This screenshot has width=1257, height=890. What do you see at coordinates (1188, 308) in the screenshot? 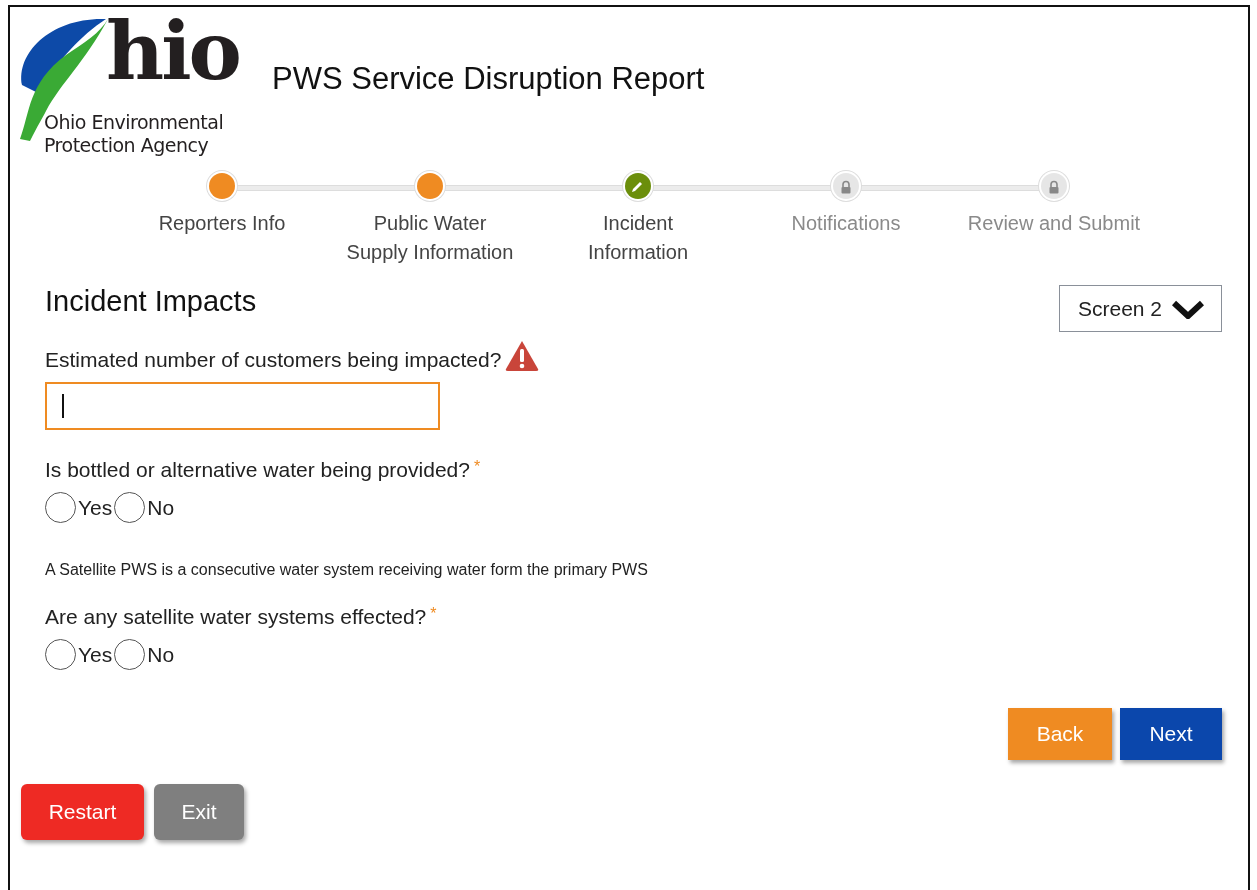
I see `chevron-down-icon` at bounding box center [1188, 308].